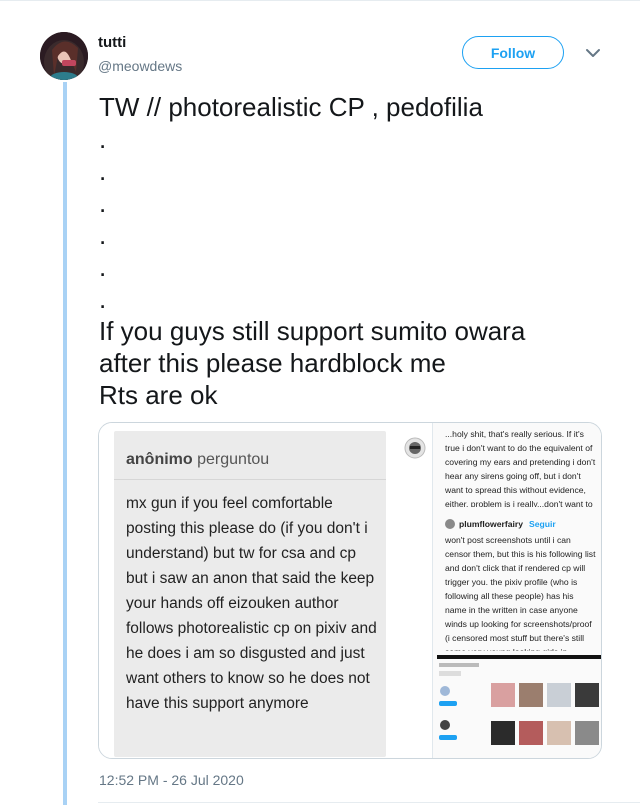 The width and height of the screenshot is (640, 805). I want to click on avatar-image, so click(64, 56).